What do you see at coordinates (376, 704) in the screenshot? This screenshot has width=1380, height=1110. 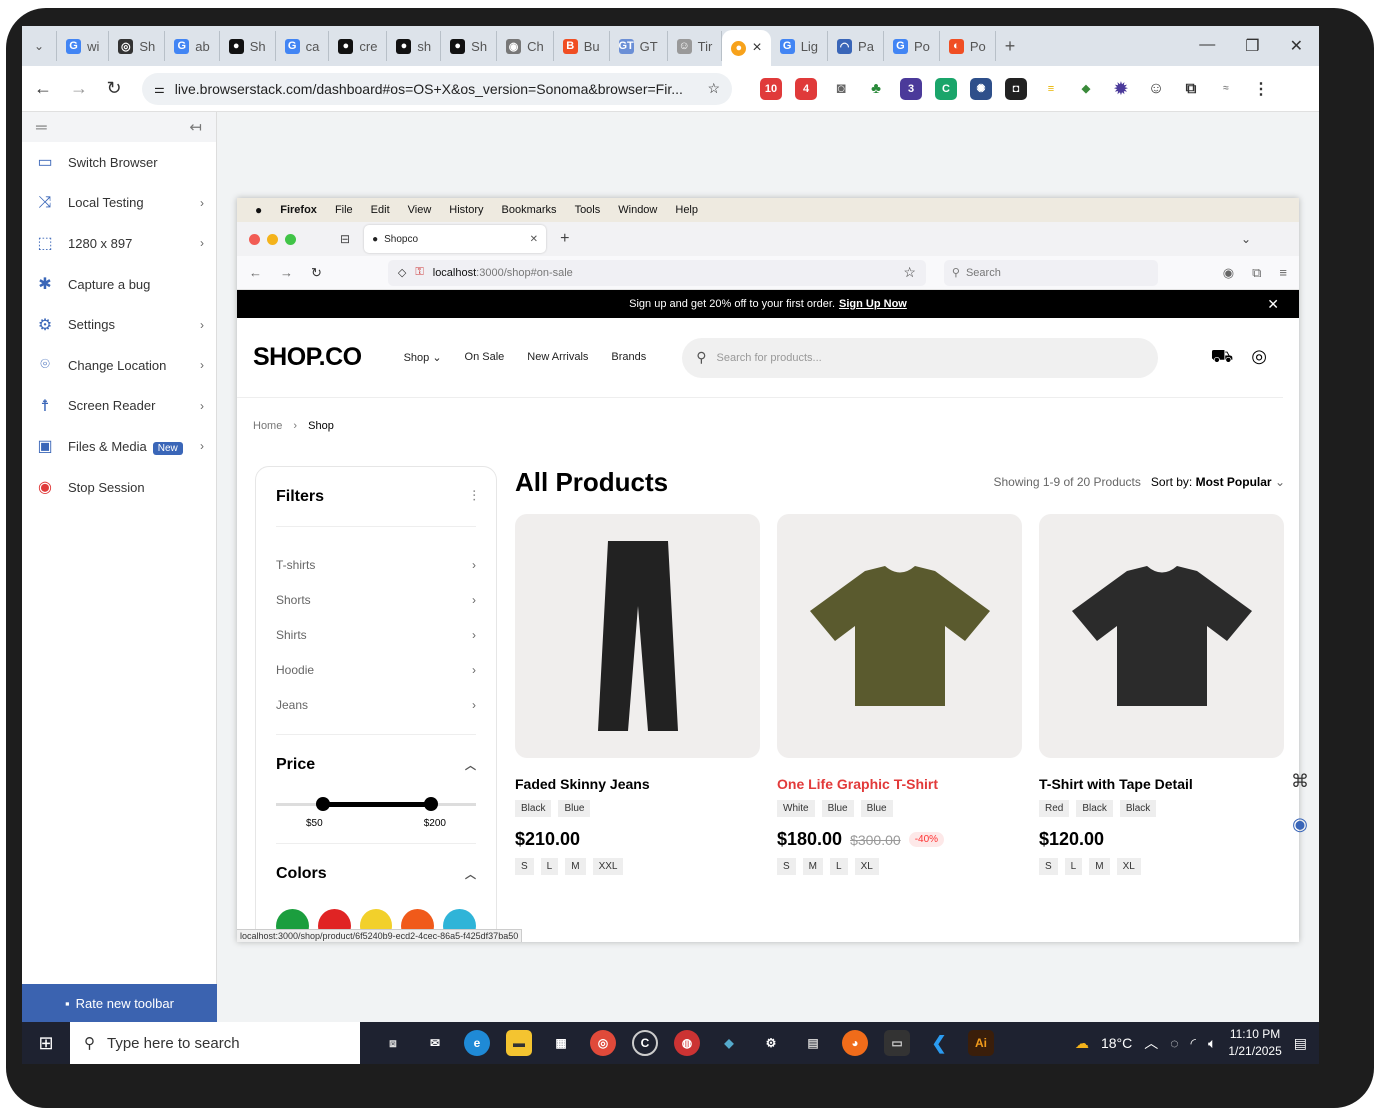 I see `filter-category: Jeans ›` at bounding box center [376, 704].